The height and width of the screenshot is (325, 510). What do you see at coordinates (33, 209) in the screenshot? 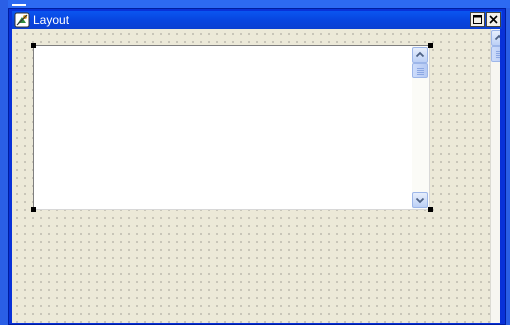
I see `selection-handle-bottom-left` at bounding box center [33, 209].